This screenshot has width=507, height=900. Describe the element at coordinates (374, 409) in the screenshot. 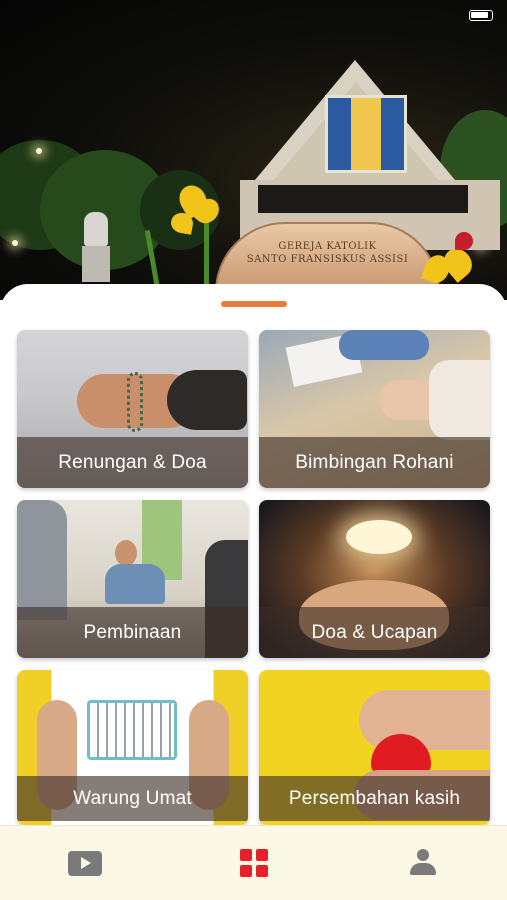

I see `menu-card-bimbingan-rohani: Bimbingan Rohani` at that location.